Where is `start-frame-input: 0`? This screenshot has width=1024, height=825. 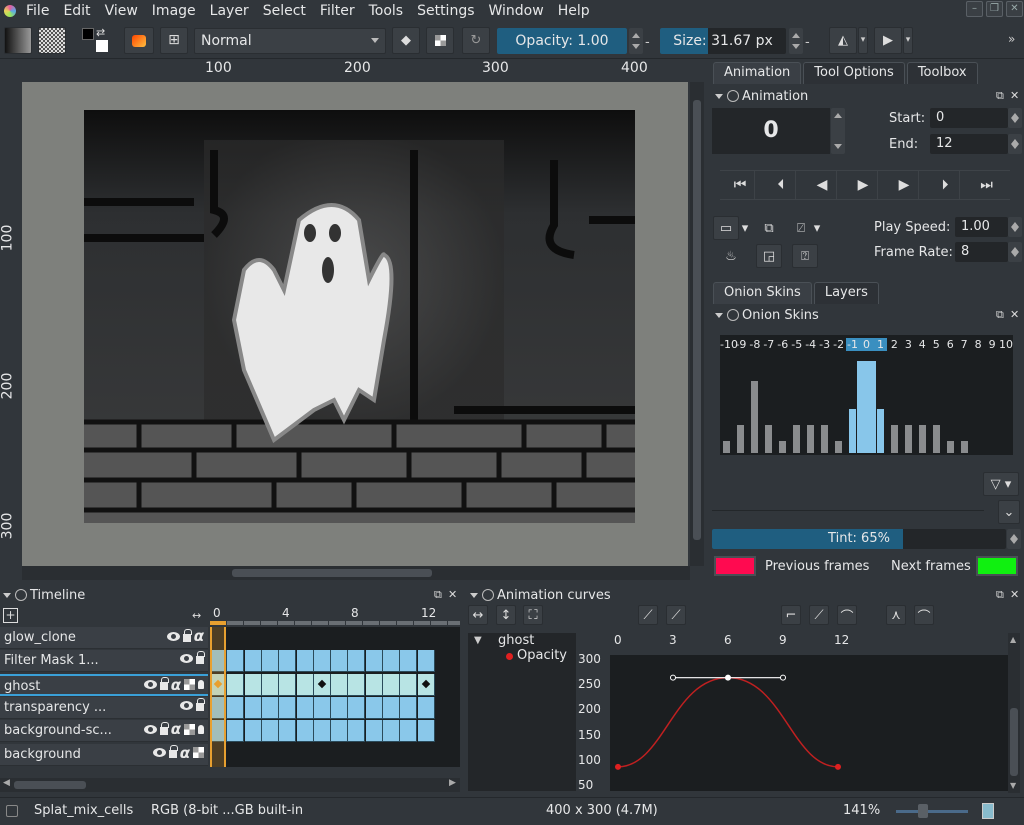 start-frame-input: 0 is located at coordinates (969, 118).